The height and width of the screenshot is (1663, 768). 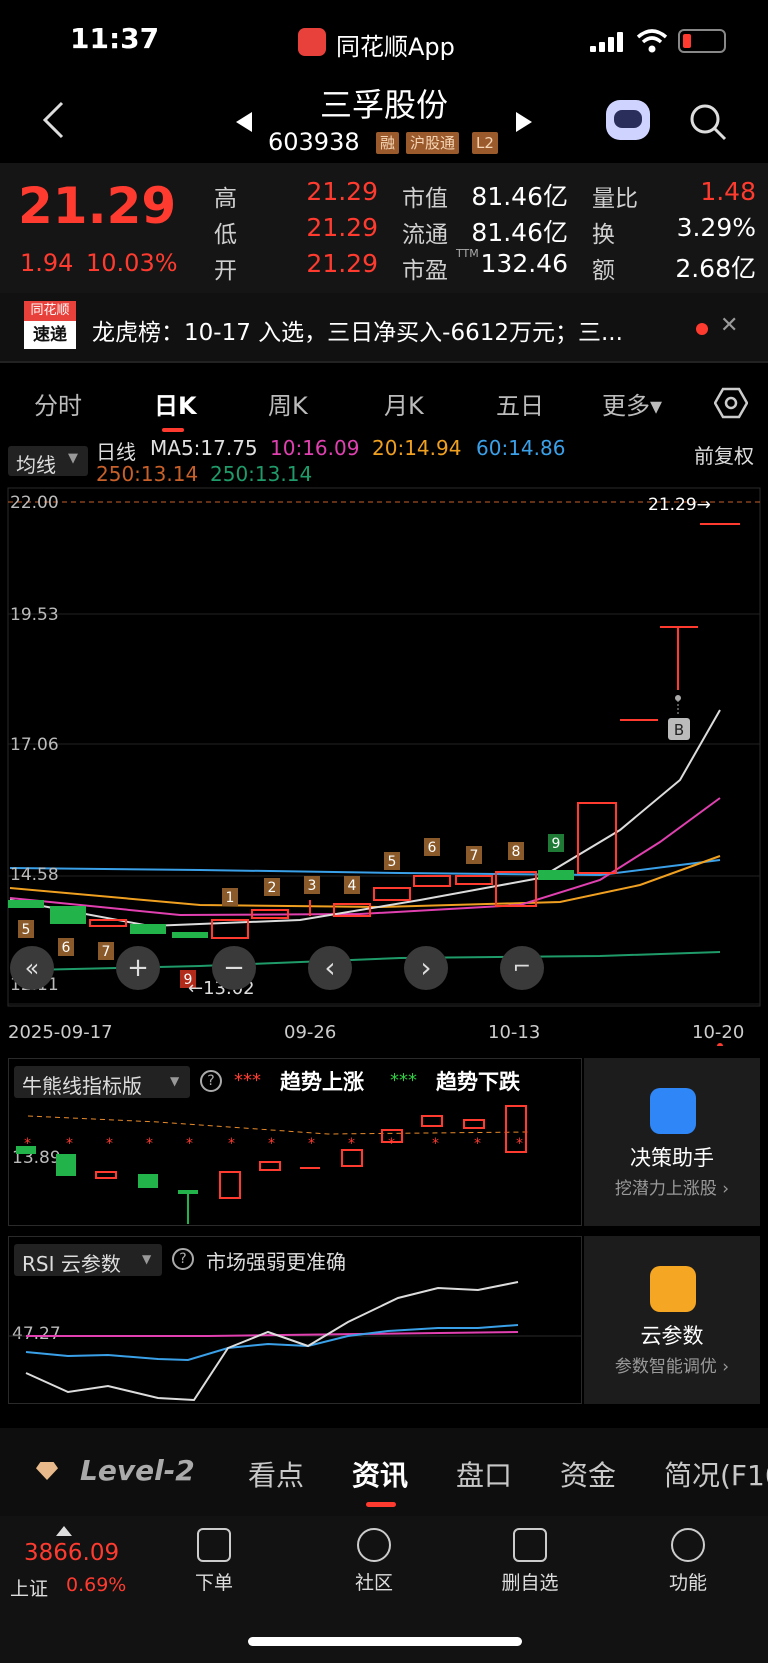 I want to click on amount-value: 2.68亿, so click(x=715, y=268).